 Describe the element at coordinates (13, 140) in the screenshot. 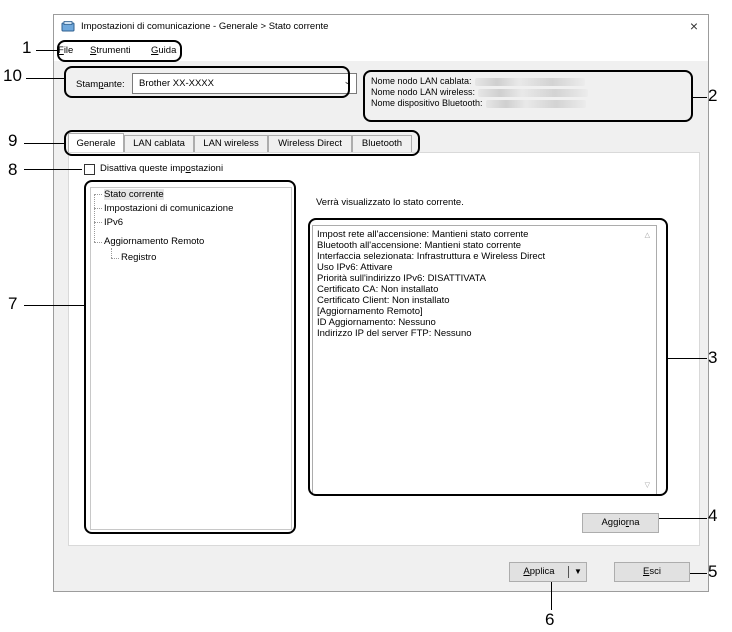

I see `callout-number-9: 9` at that location.